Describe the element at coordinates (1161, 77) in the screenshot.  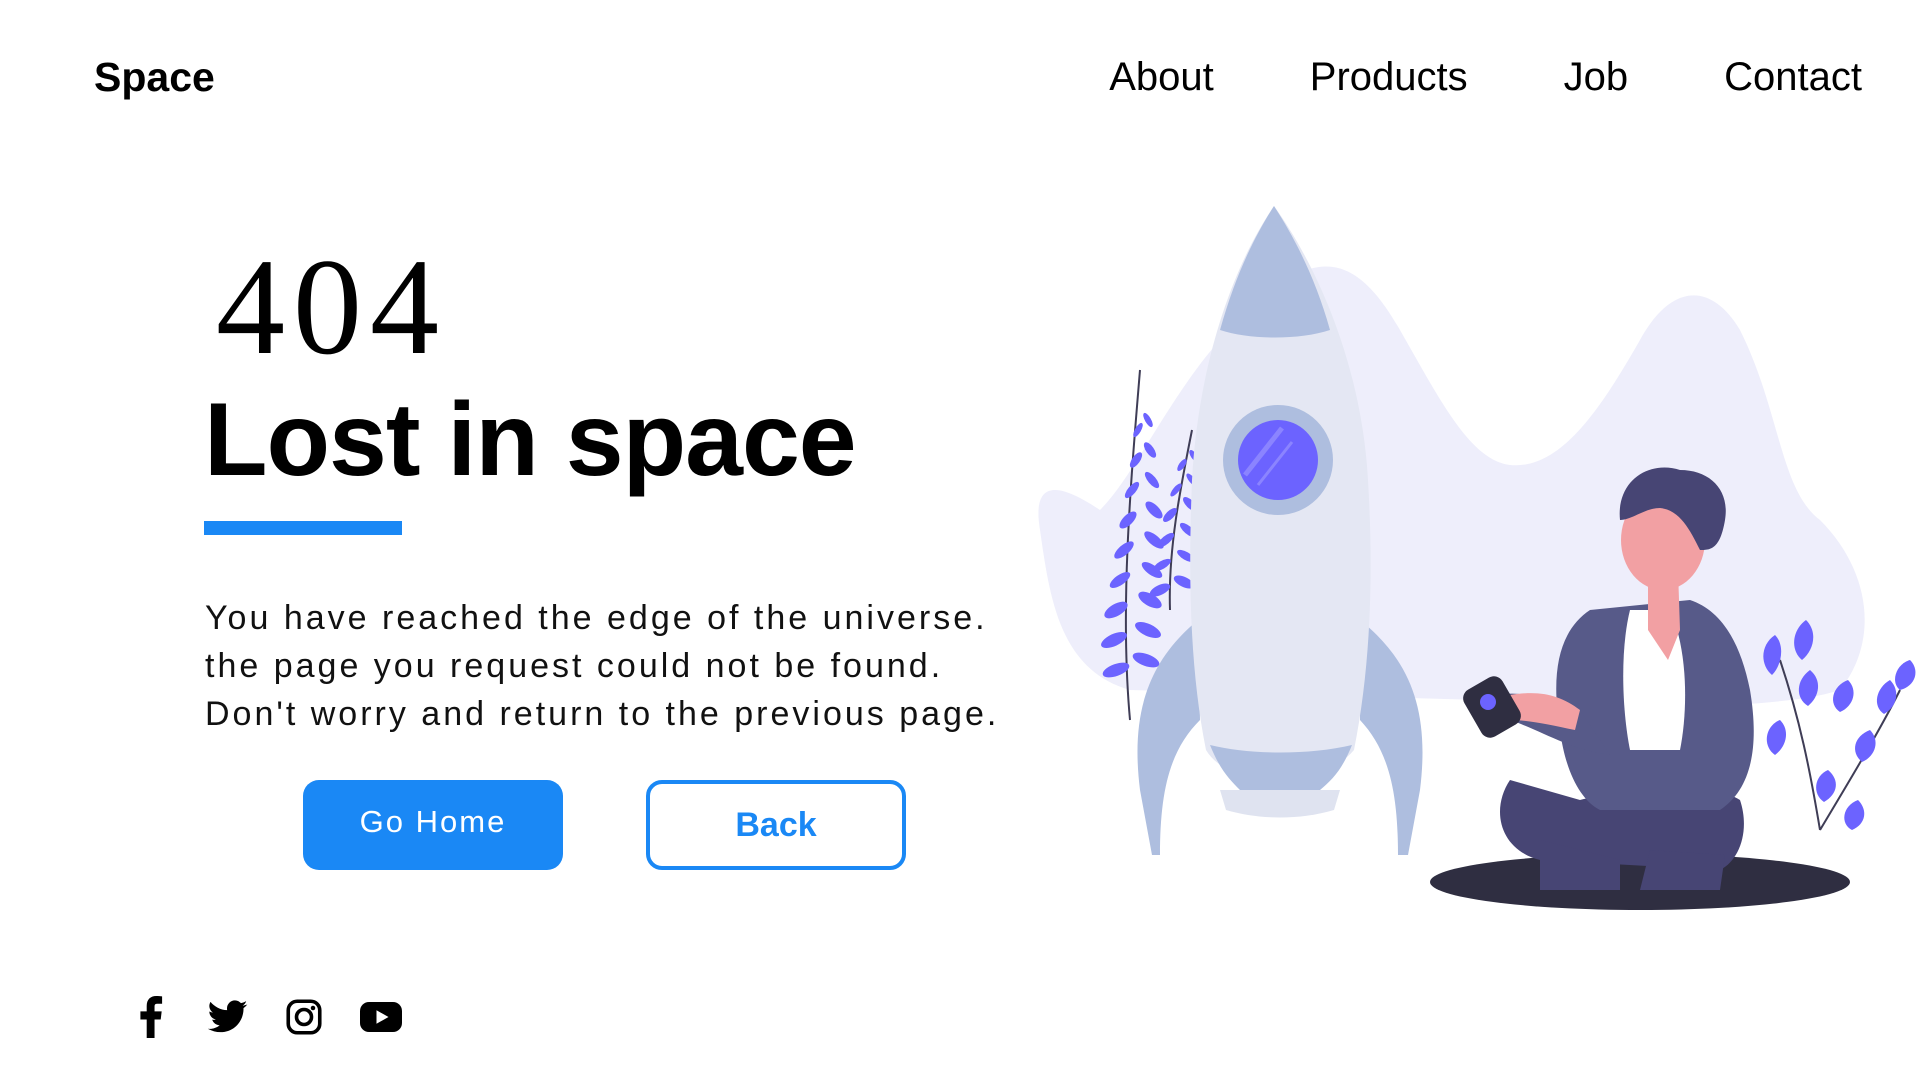
I see `nav-about-link: About` at that location.